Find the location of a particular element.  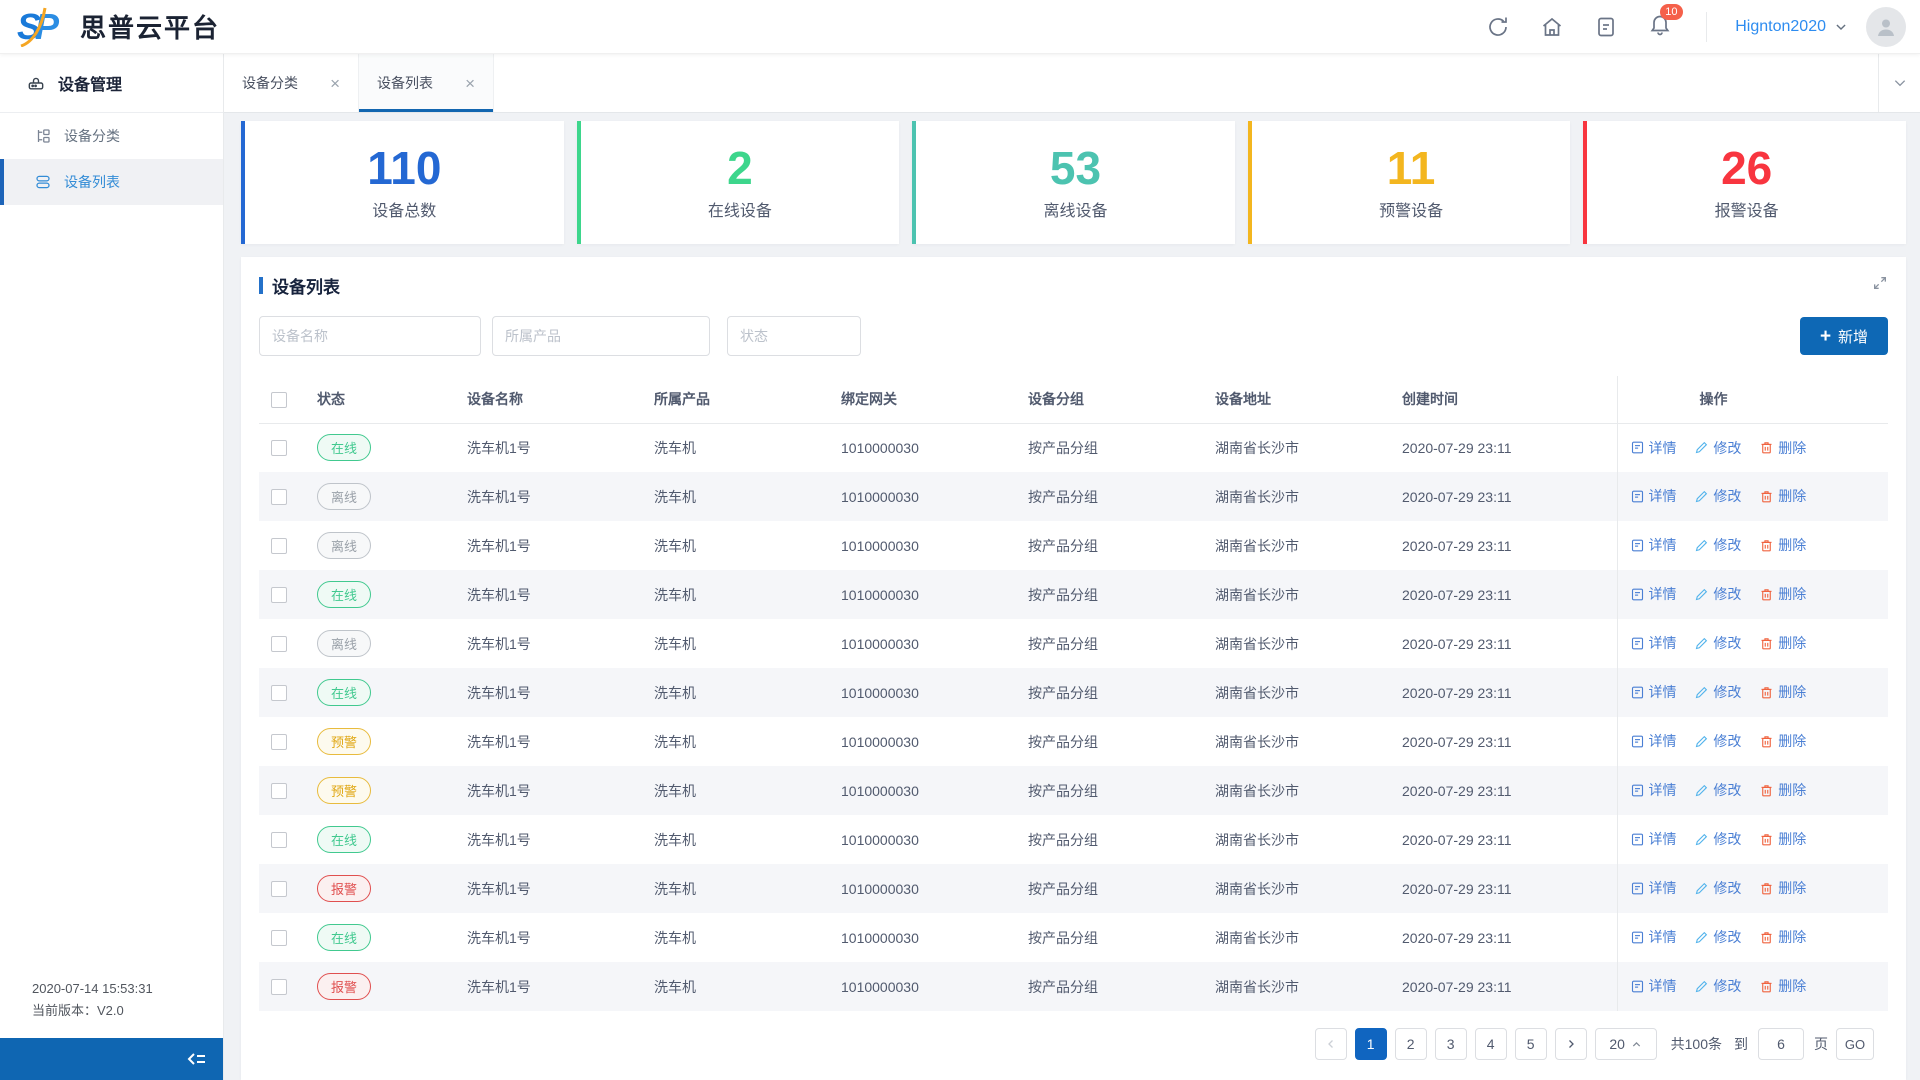

home-icon is located at coordinates (1552, 27).